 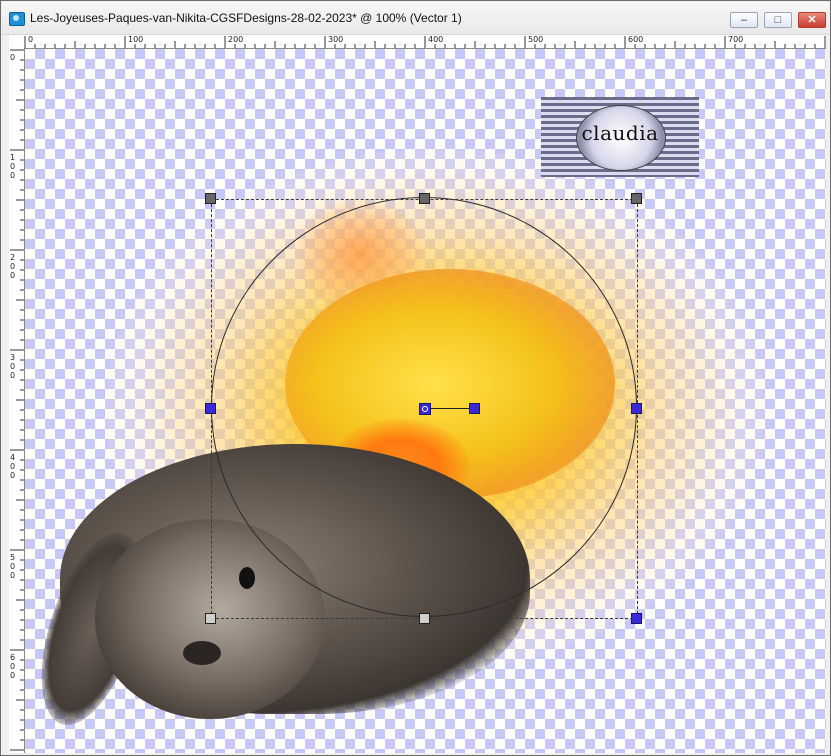 I want to click on handle-bottom-left, so click(x=210, y=618).